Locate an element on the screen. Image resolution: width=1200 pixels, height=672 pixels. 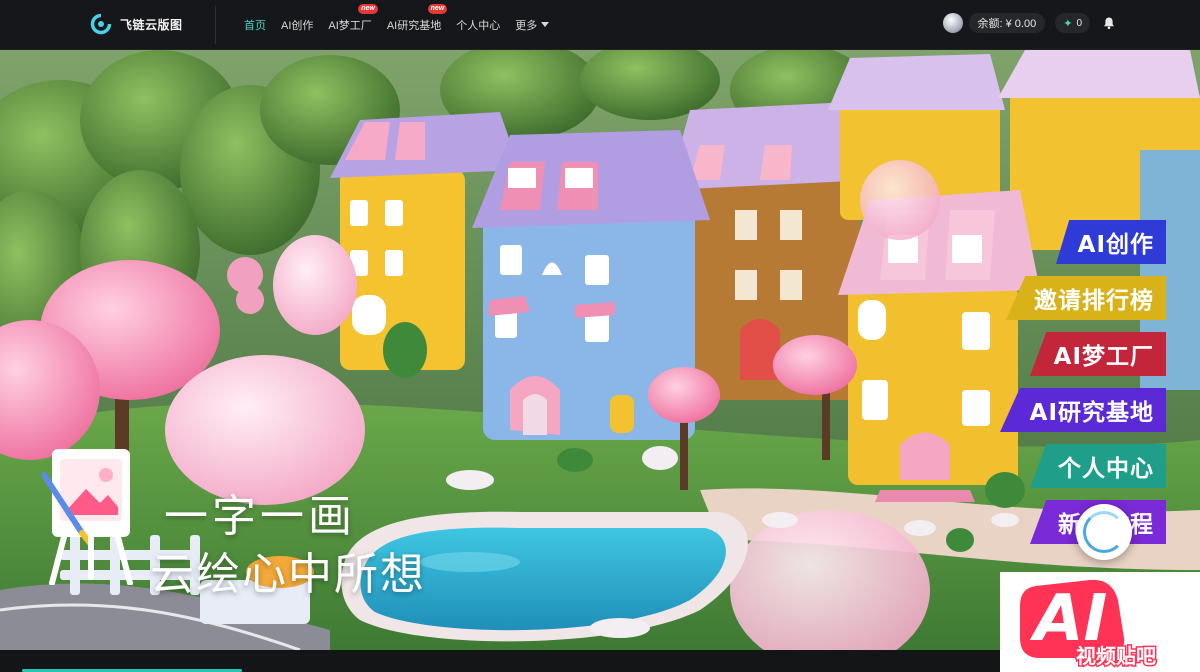
account-tools: 余额: ¥ 0.00 ✦ 0 is located at coordinates (1029, 23).